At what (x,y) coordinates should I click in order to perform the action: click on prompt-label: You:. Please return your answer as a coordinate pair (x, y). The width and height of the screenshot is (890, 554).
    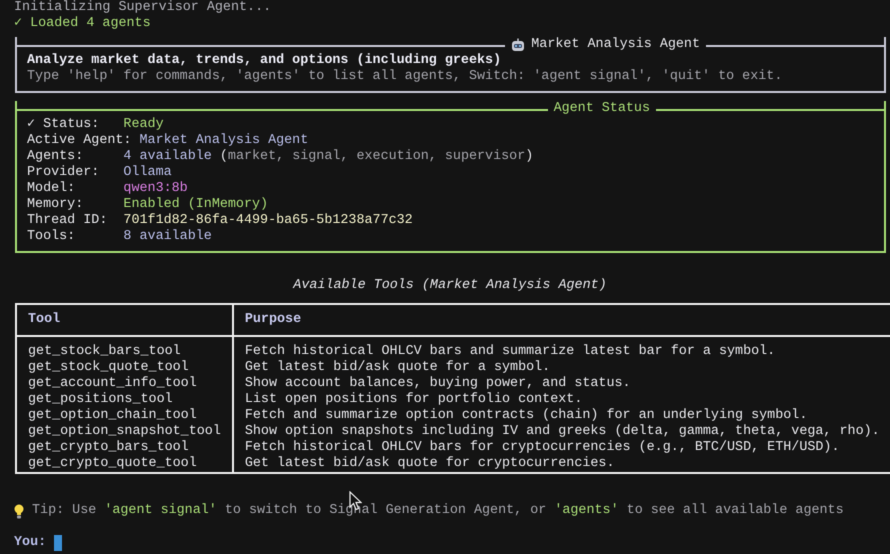
    Looking at the image, I should click on (30, 543).